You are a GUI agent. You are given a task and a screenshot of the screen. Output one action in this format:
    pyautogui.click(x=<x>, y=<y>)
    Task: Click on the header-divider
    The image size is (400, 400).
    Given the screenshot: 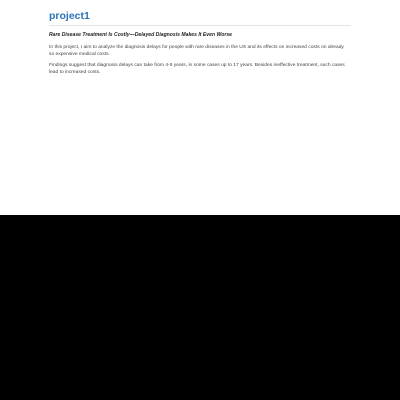 What is the action you would take?
    pyautogui.click(x=200, y=25)
    